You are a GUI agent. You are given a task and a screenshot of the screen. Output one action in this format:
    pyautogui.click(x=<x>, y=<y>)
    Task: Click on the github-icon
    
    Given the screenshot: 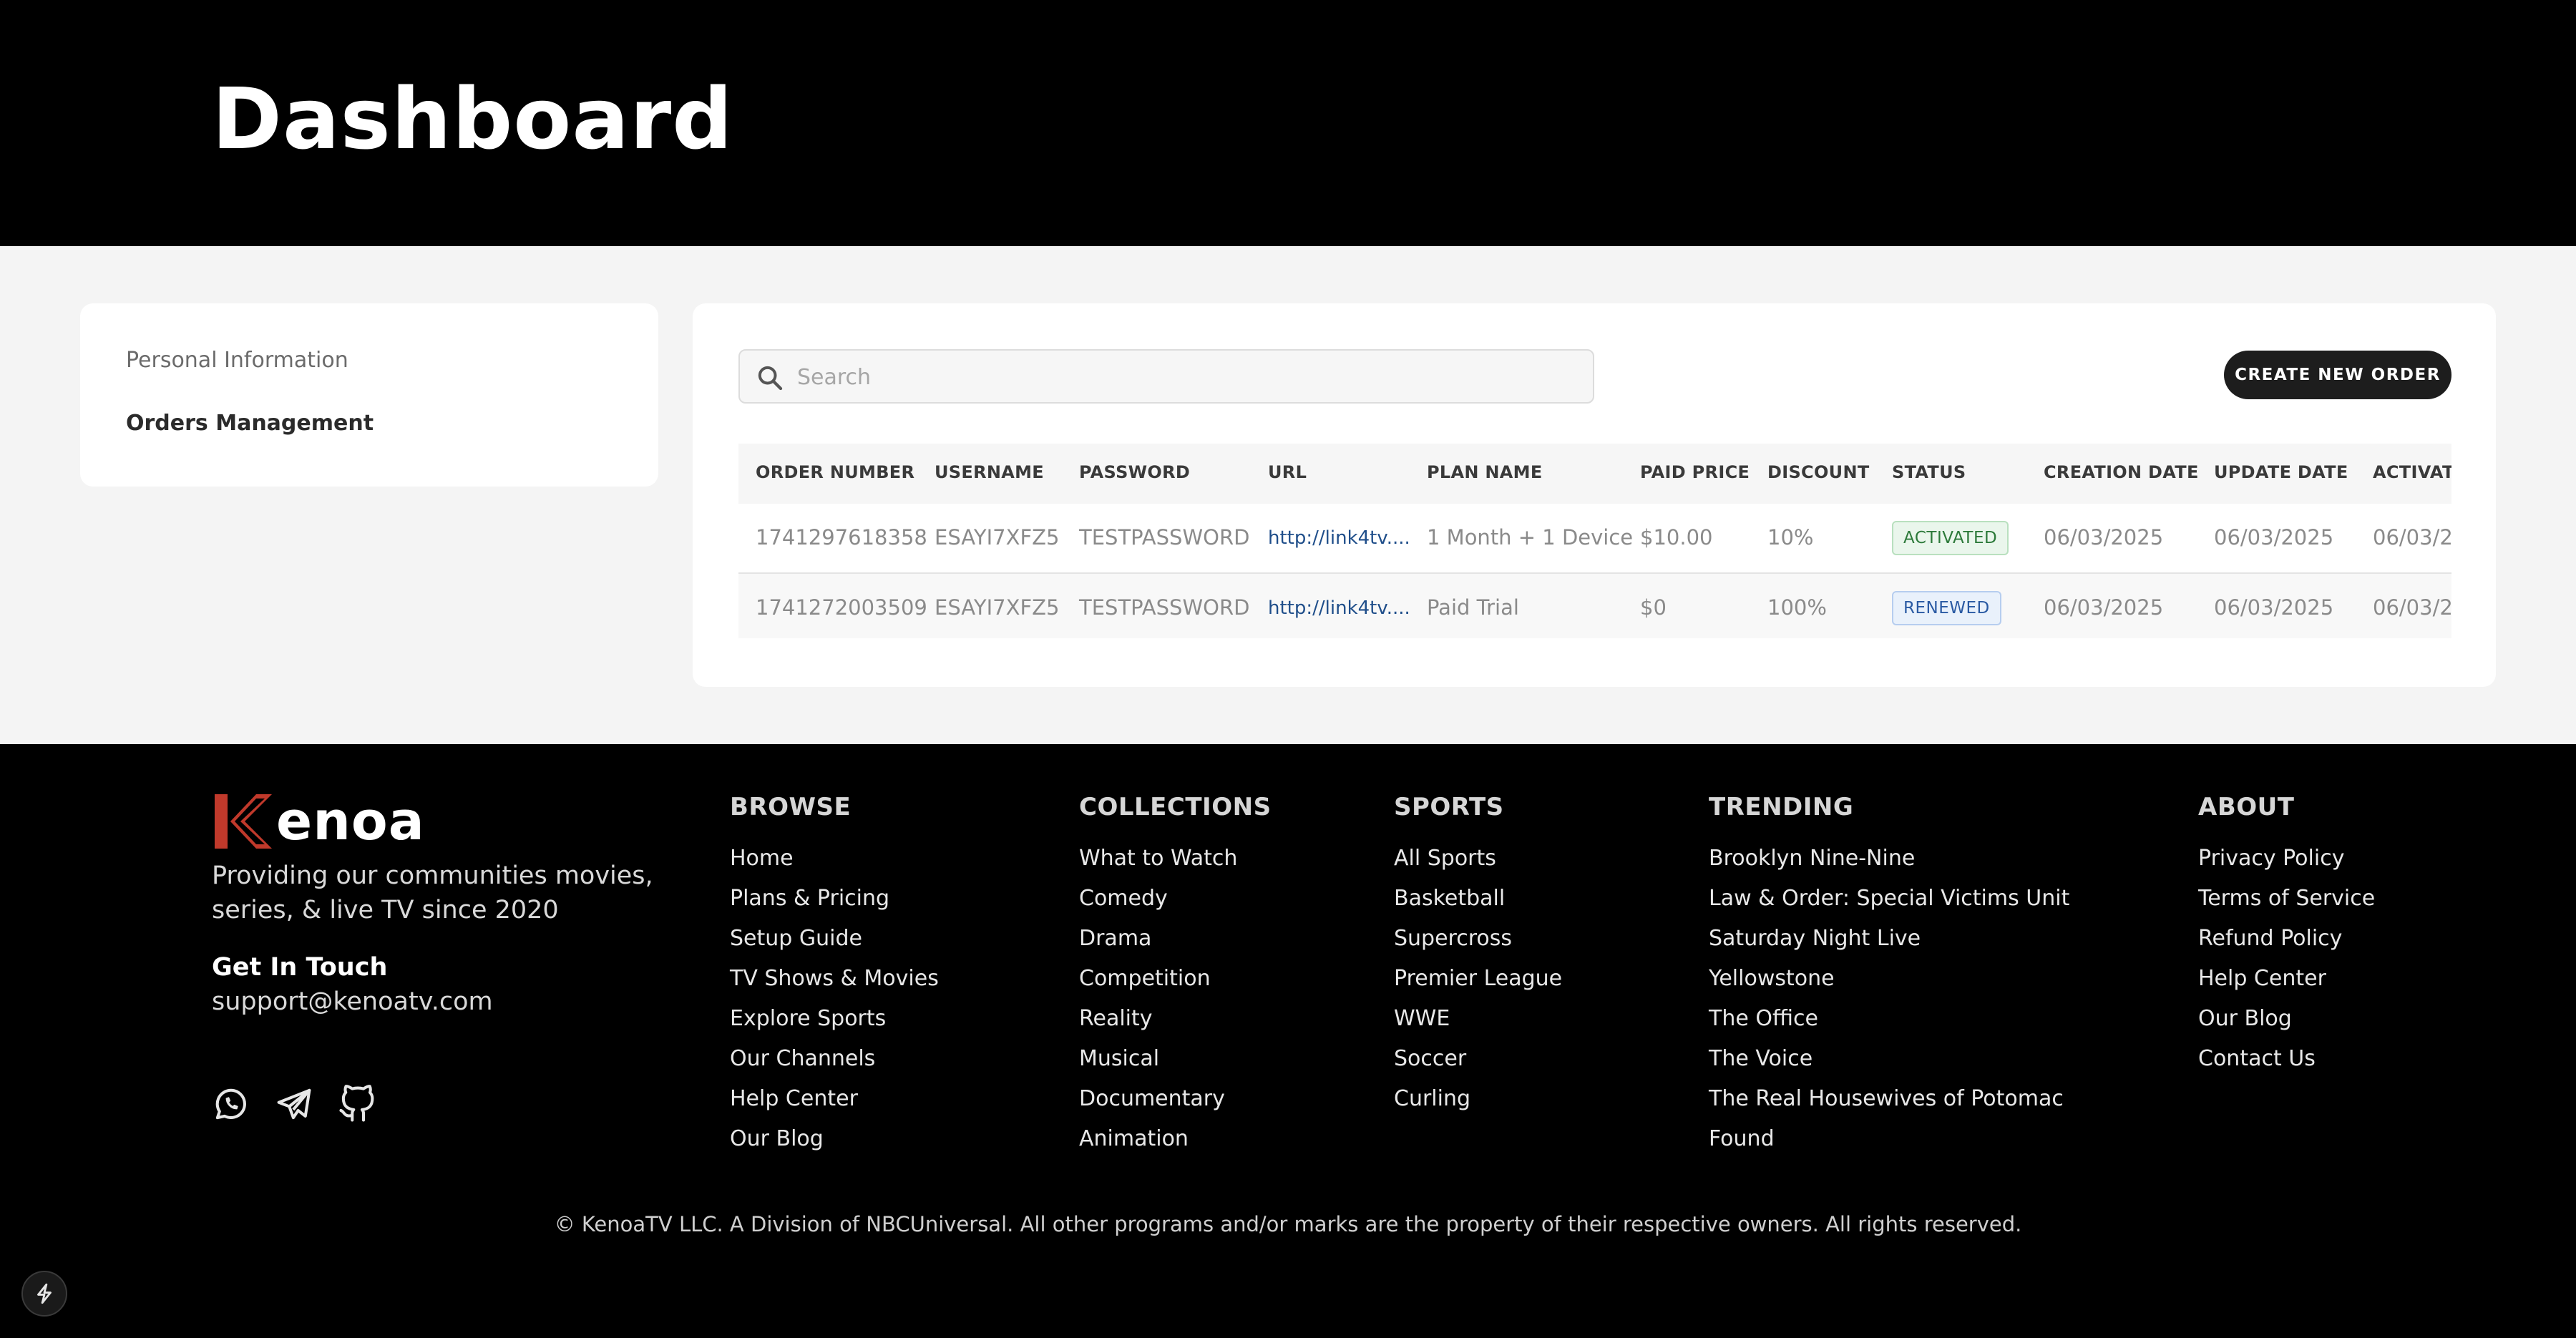 What is the action you would take?
    pyautogui.click(x=357, y=1104)
    